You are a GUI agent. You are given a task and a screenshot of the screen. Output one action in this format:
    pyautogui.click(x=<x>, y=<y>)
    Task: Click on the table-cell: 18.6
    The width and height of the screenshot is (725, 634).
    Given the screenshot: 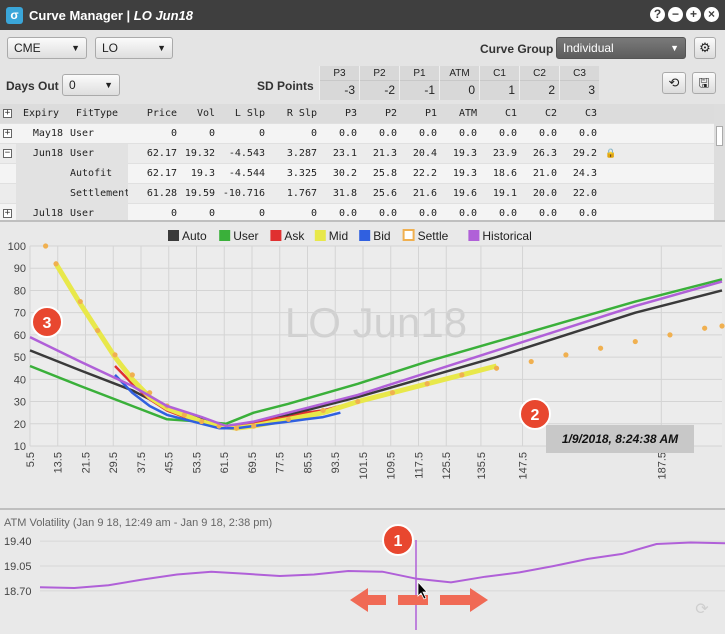 What is the action you would take?
    pyautogui.click(x=500, y=174)
    